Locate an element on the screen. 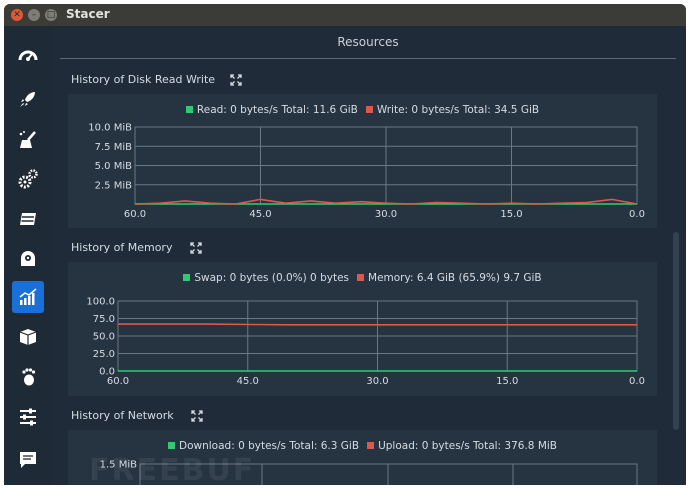 The height and width of the screenshot is (489, 690). memory-y-tick-label: 50.0 is located at coordinates (104, 337).